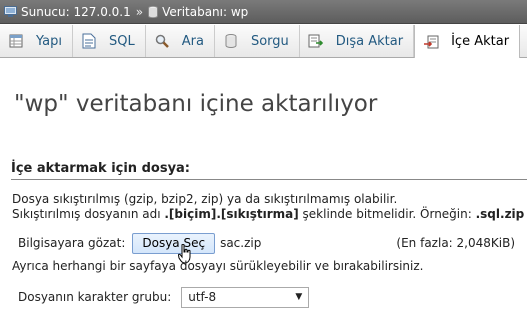 This screenshot has width=527, height=319. What do you see at coordinates (88, 214) in the screenshot?
I see `format-text-pre: Sıkıştırılmış dosyanın adı` at bounding box center [88, 214].